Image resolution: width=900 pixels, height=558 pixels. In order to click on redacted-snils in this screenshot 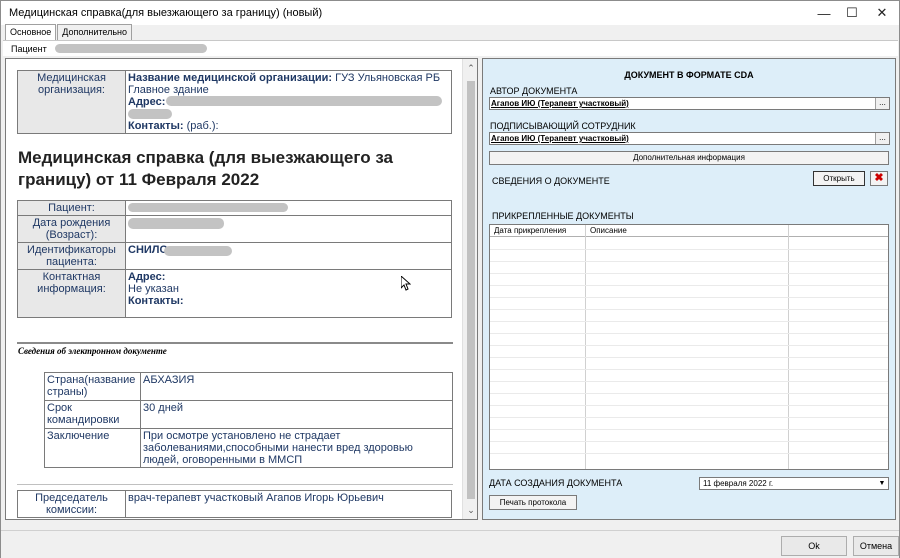, I will do `click(198, 251)`.